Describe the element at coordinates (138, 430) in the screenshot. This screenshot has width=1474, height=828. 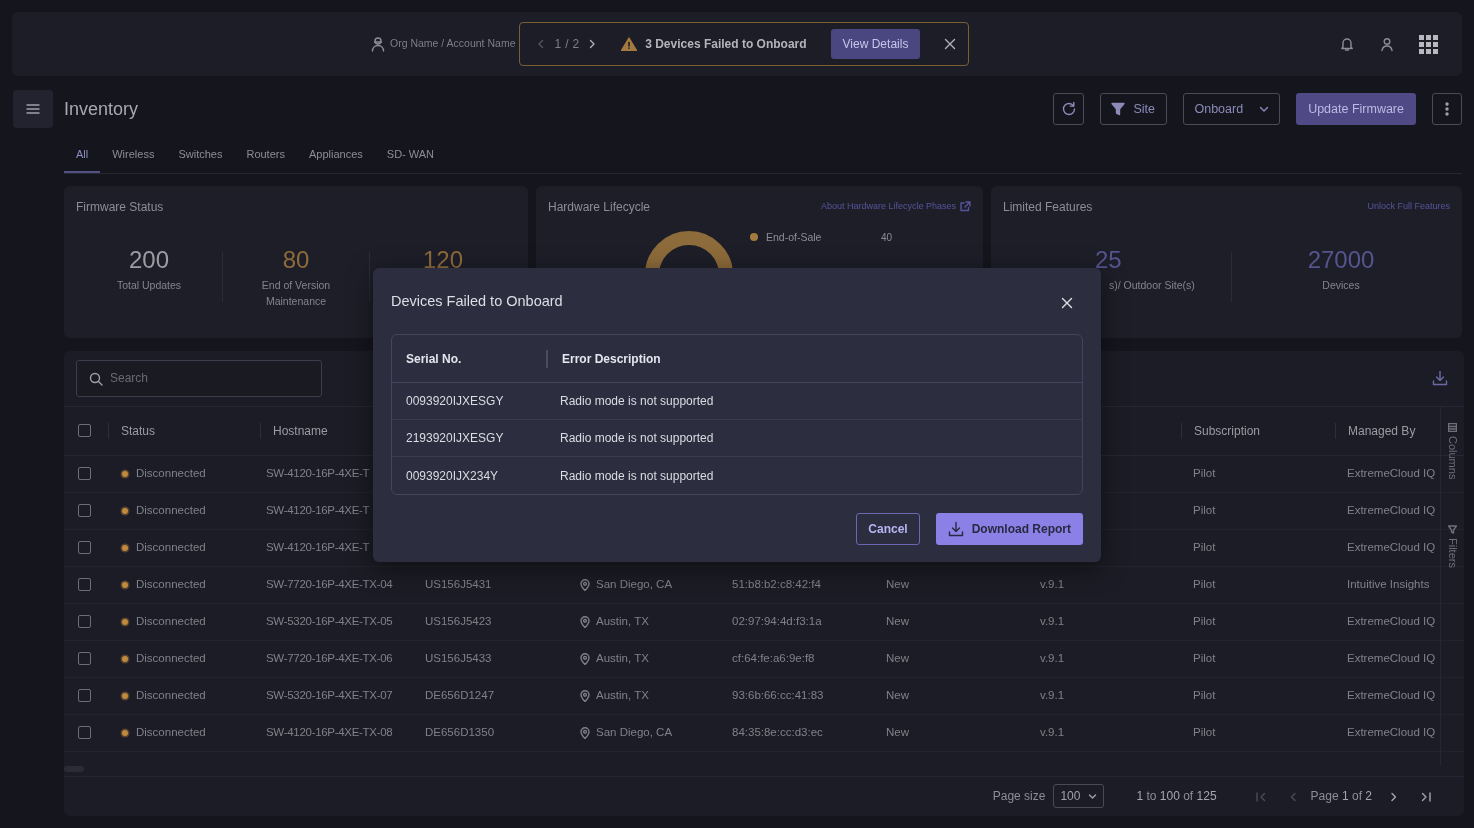
I see `column-header: Status` at that location.